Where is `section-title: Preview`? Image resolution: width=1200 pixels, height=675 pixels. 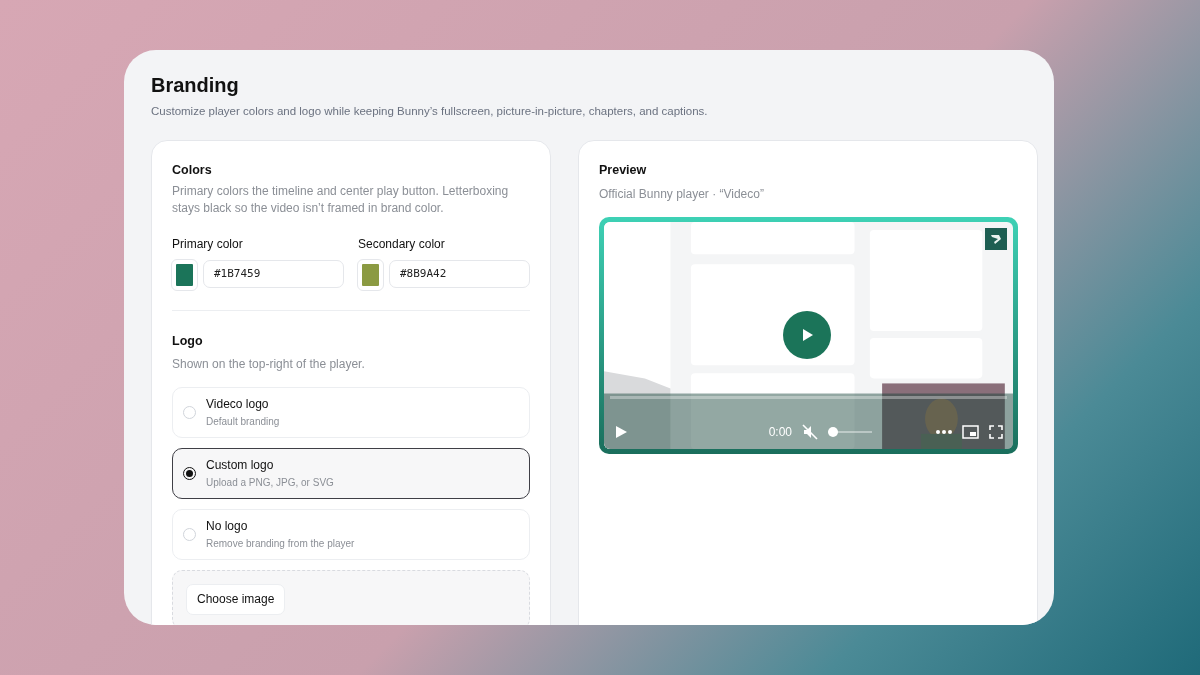 section-title: Preview is located at coordinates (623, 171).